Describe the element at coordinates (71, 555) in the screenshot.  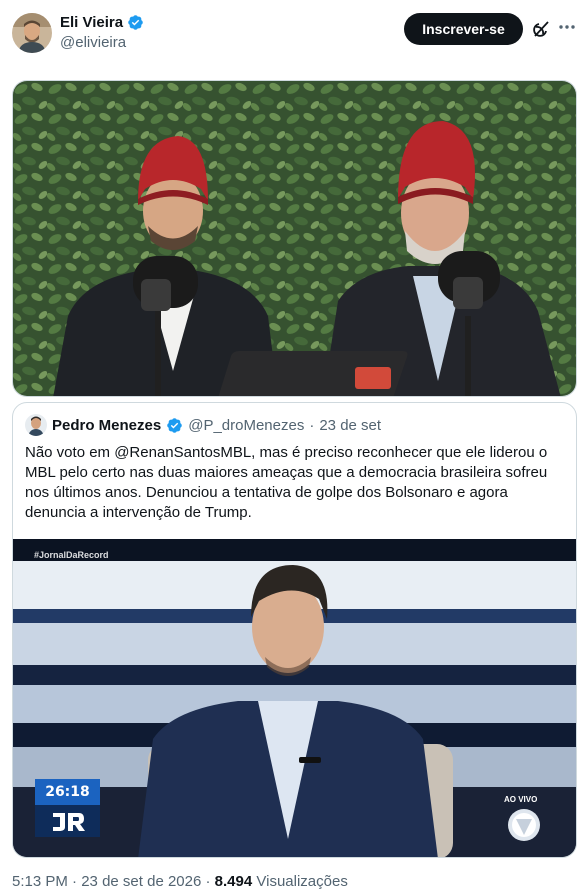
I see `video-hashtag: #JornalDaRecord` at that location.